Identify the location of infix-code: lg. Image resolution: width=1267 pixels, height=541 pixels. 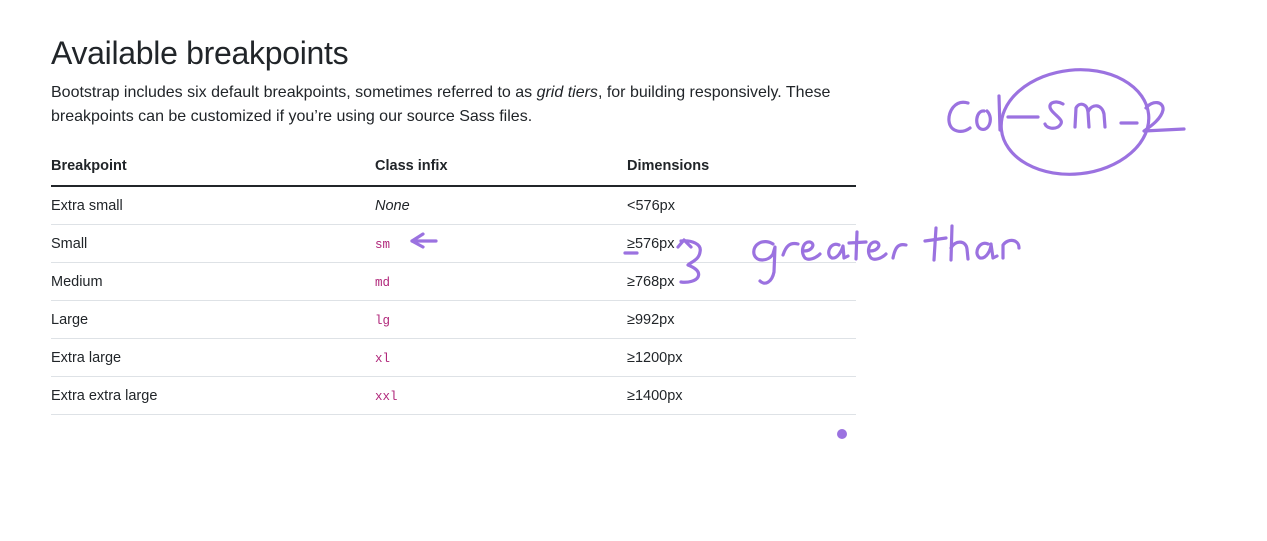
(383, 320).